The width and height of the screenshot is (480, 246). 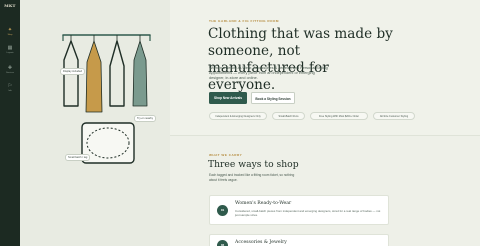 I want to click on shop-card-accessories: 02 Accessories & Jewelry, so click(x=299, y=240).